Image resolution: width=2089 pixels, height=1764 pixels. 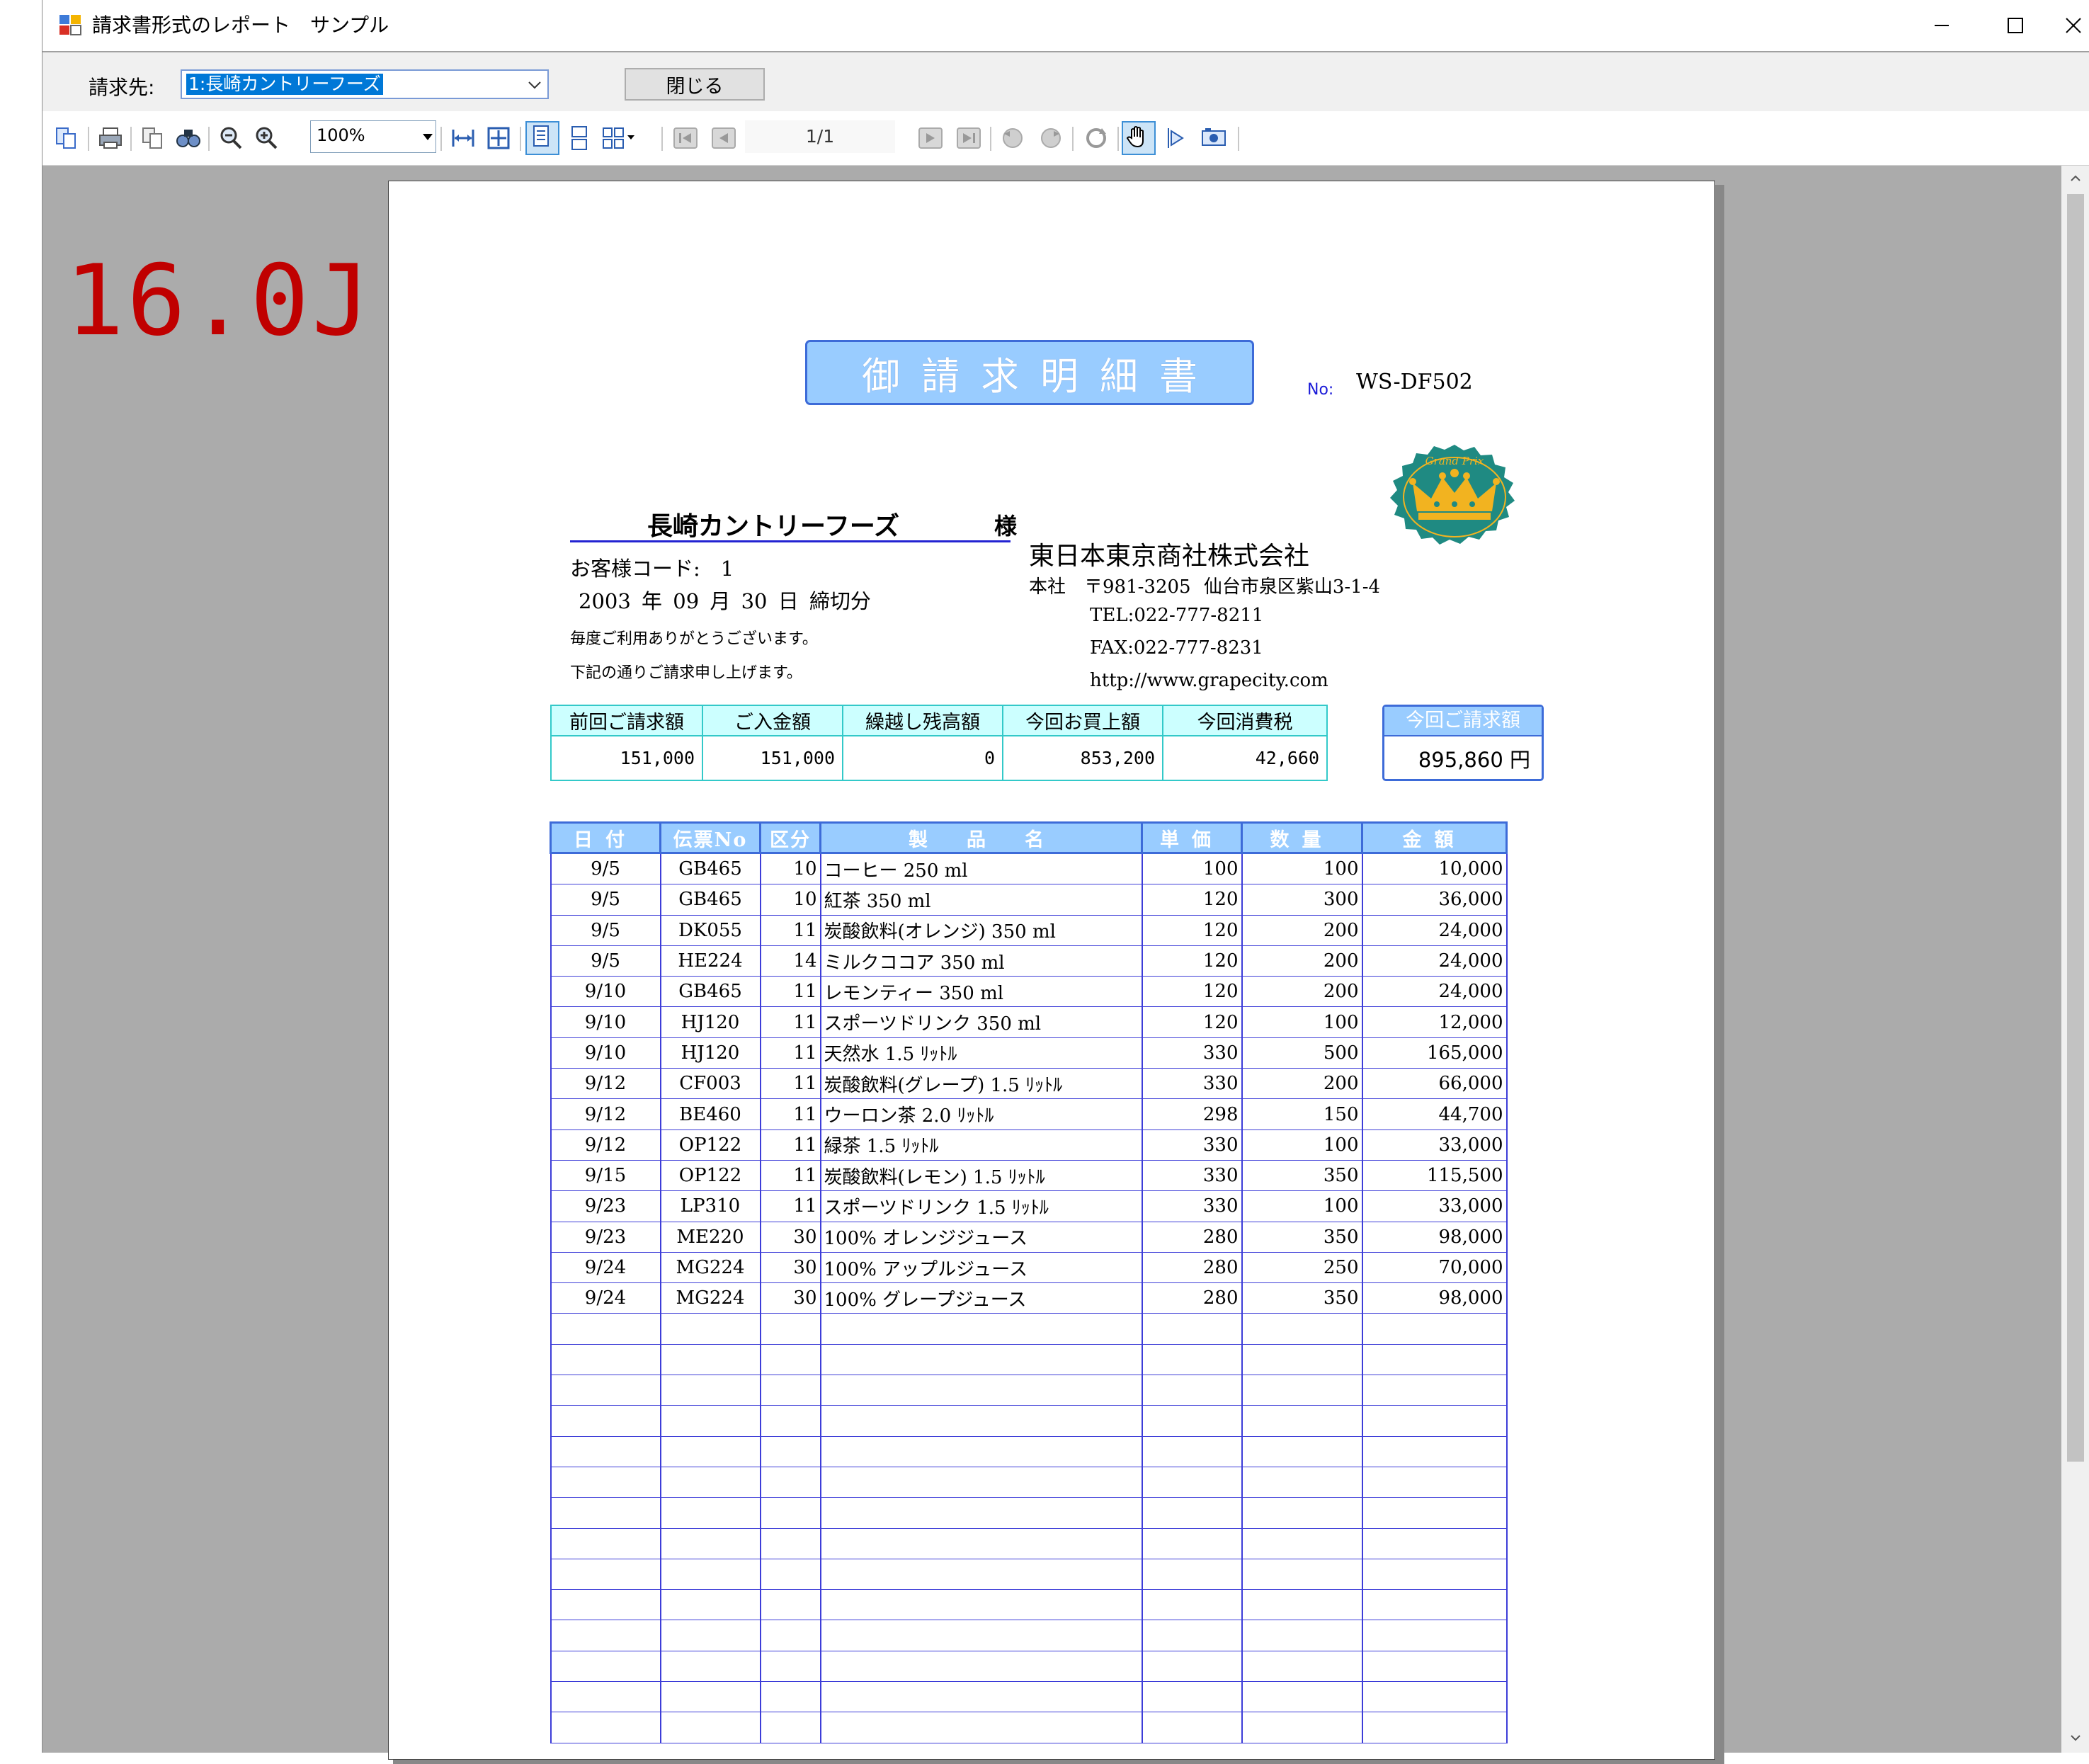 I want to click on company-fax: FAX:022-777-8231, so click(x=1177, y=648).